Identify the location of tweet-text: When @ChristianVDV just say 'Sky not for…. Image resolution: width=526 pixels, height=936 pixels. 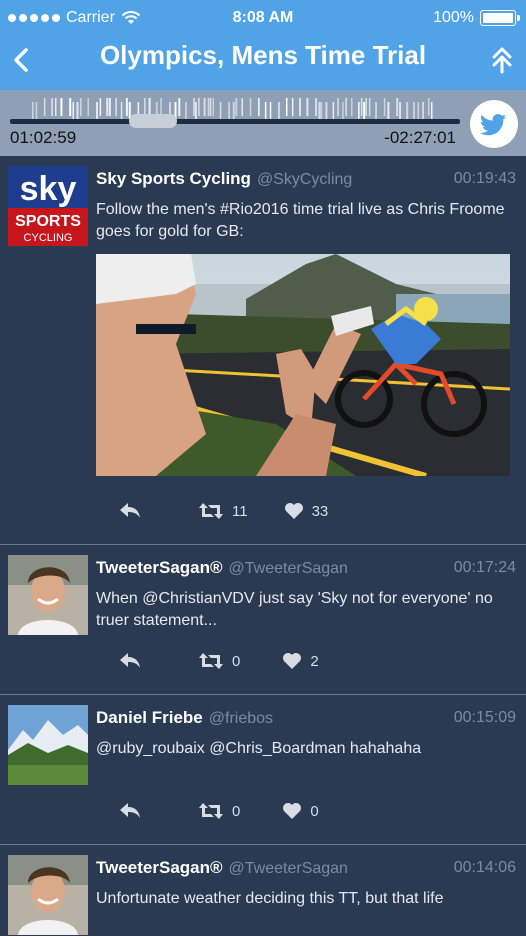
(294, 609).